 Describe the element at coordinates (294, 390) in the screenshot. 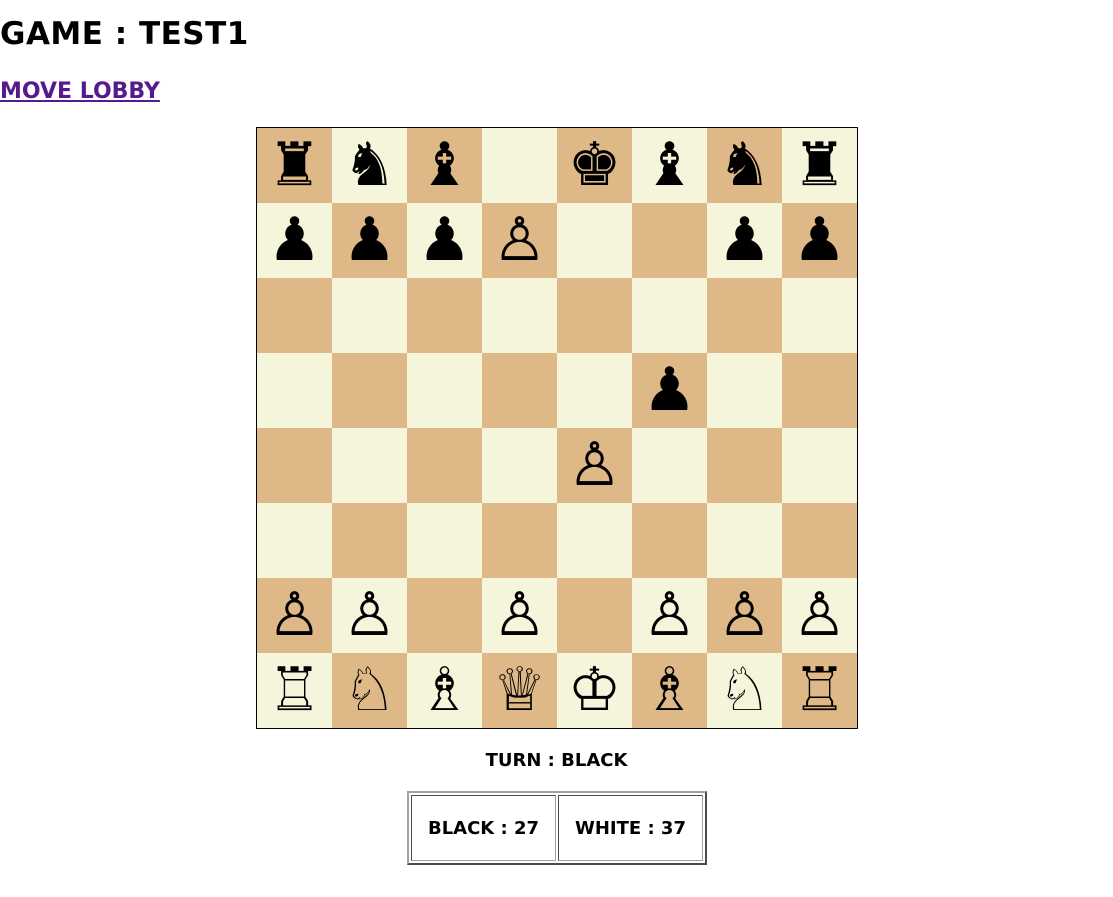

I see `square-a5` at that location.